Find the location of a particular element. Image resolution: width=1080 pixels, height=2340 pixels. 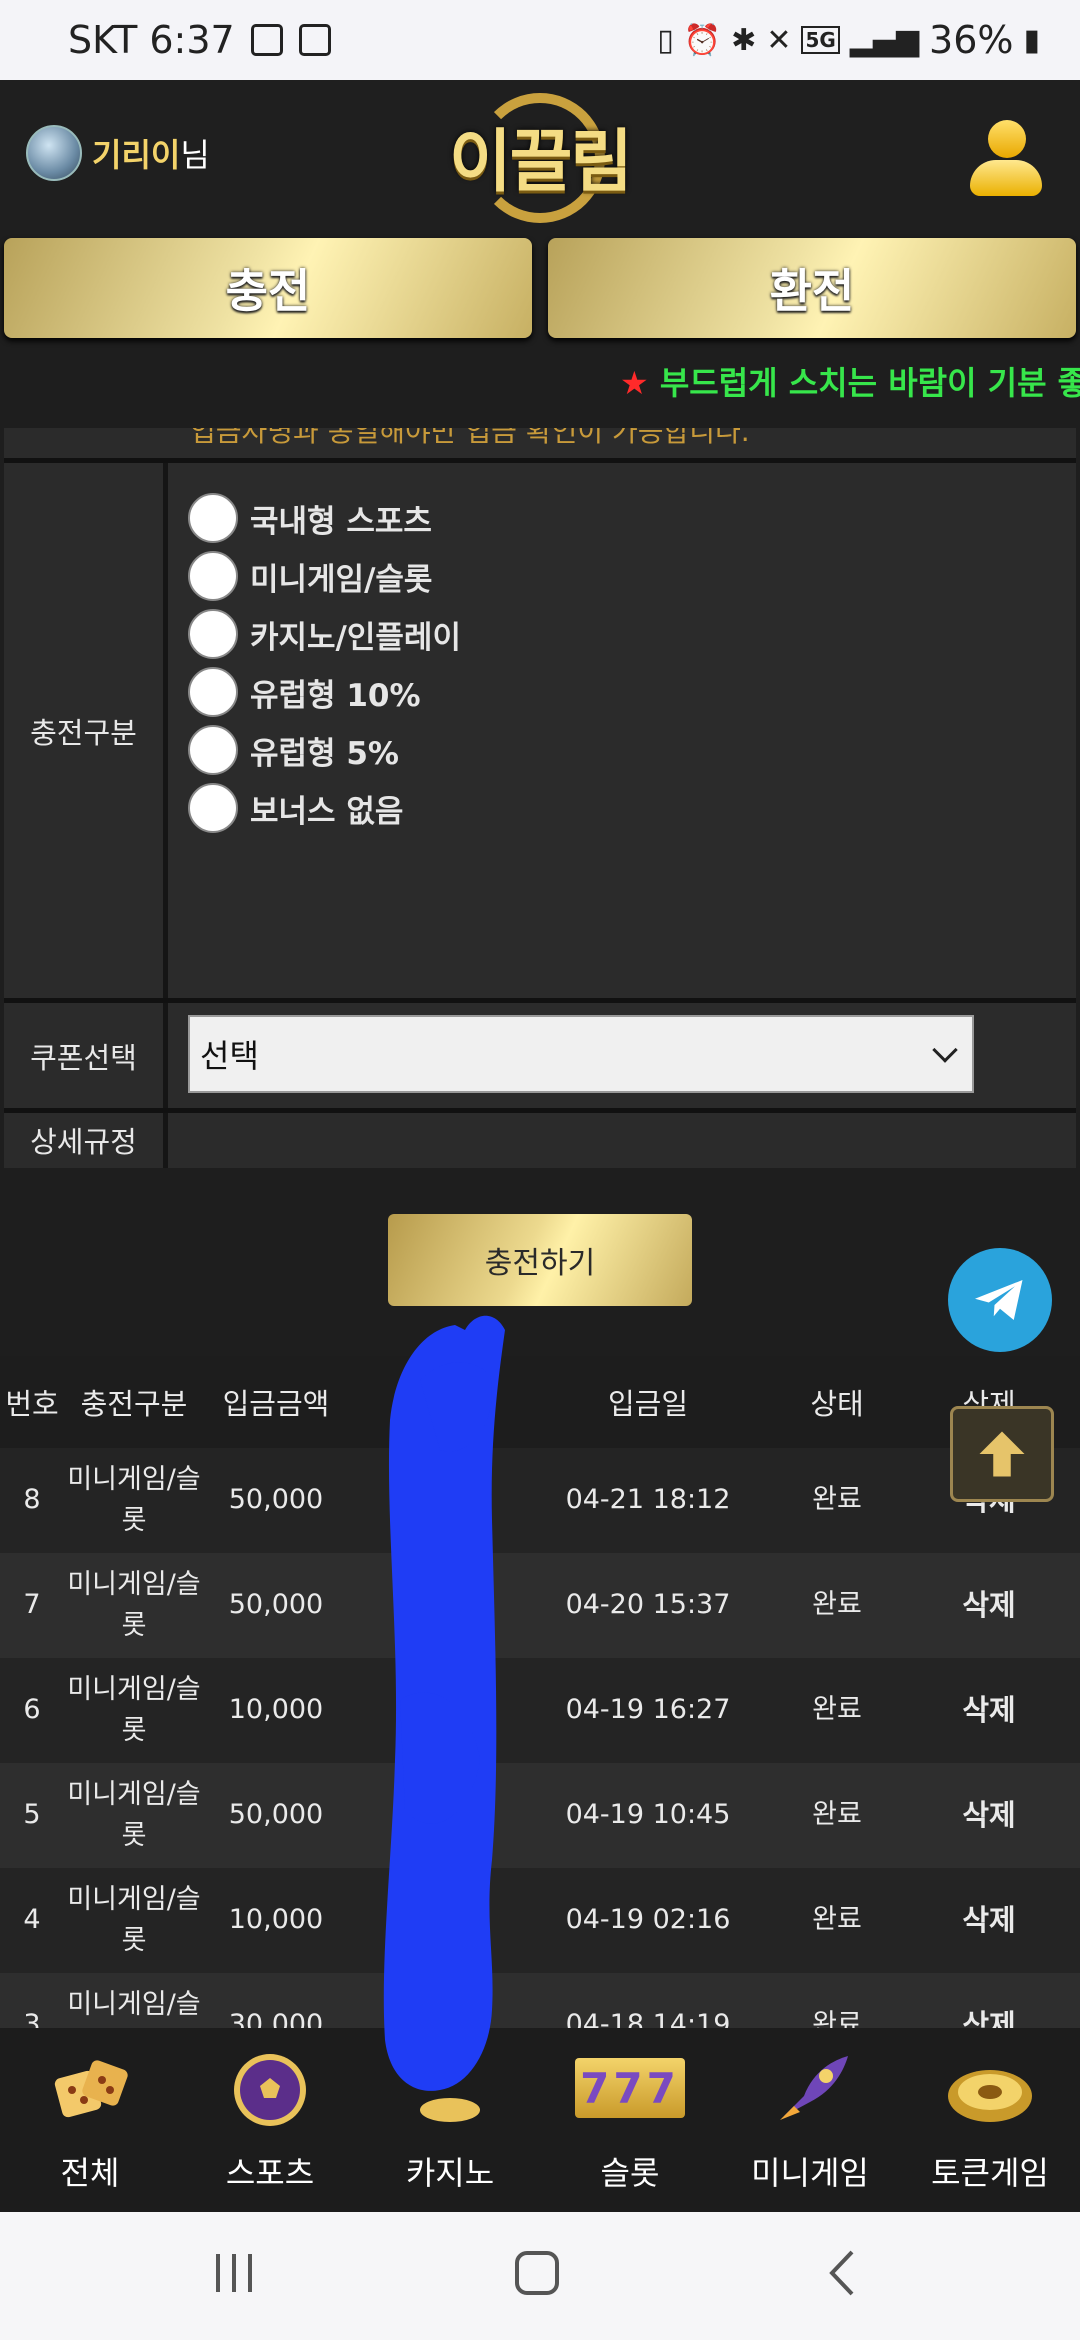

header-amount: 입금금액 is located at coordinates (276, 1404).